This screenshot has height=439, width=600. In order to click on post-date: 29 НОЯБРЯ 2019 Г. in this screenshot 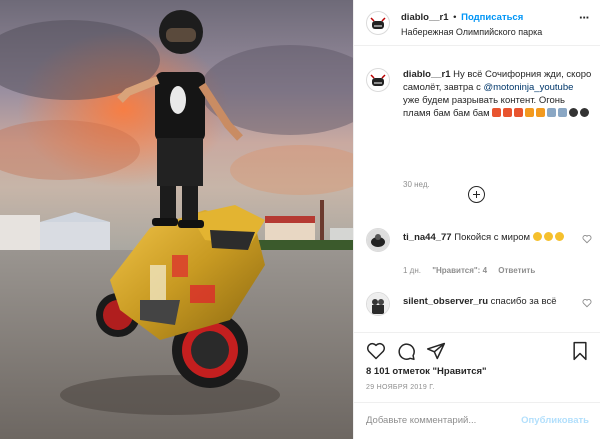, I will do `click(400, 387)`.